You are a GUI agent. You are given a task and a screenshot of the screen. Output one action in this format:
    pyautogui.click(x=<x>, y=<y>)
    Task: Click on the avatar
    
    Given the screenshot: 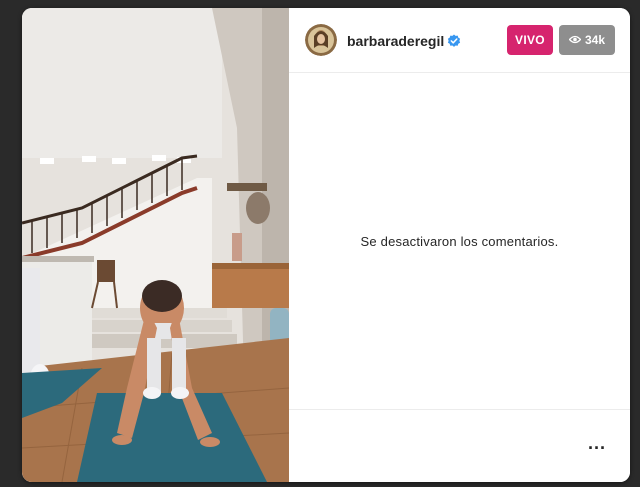 What is the action you would take?
    pyautogui.click(x=321, y=40)
    